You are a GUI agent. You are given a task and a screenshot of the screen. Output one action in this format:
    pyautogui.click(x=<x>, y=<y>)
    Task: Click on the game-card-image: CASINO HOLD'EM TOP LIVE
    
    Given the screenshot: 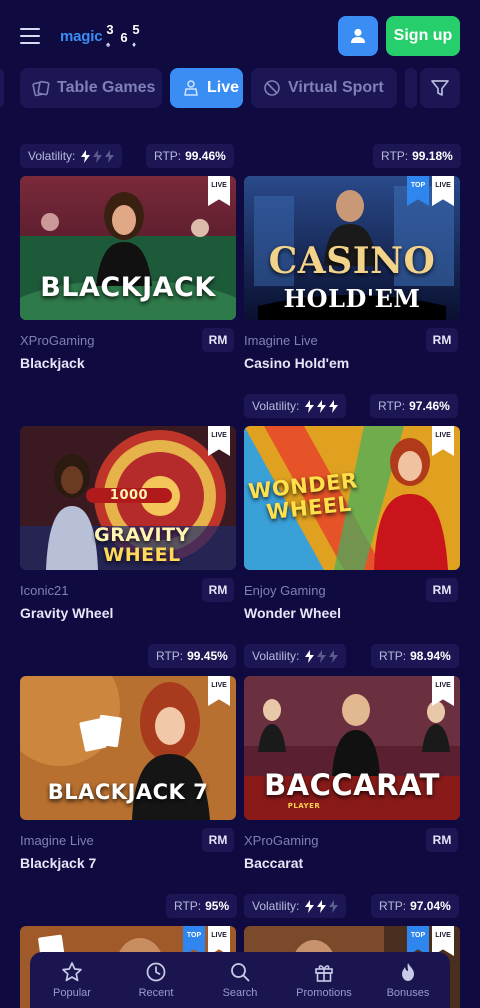 What is the action you would take?
    pyautogui.click(x=352, y=248)
    